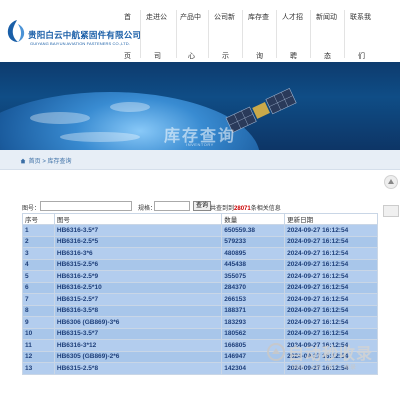  What do you see at coordinates (265, 209) in the screenshot?
I see `result-suffix: 条相关信息` at bounding box center [265, 209].